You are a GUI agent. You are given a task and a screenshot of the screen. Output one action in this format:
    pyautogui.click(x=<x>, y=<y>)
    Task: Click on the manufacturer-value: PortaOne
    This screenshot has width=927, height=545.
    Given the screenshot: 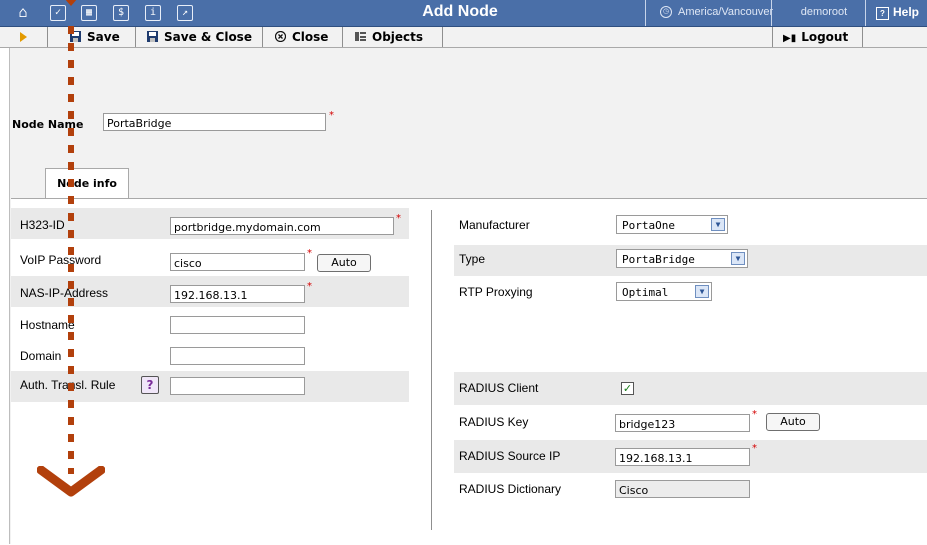 What is the action you would take?
    pyautogui.click(x=648, y=225)
    